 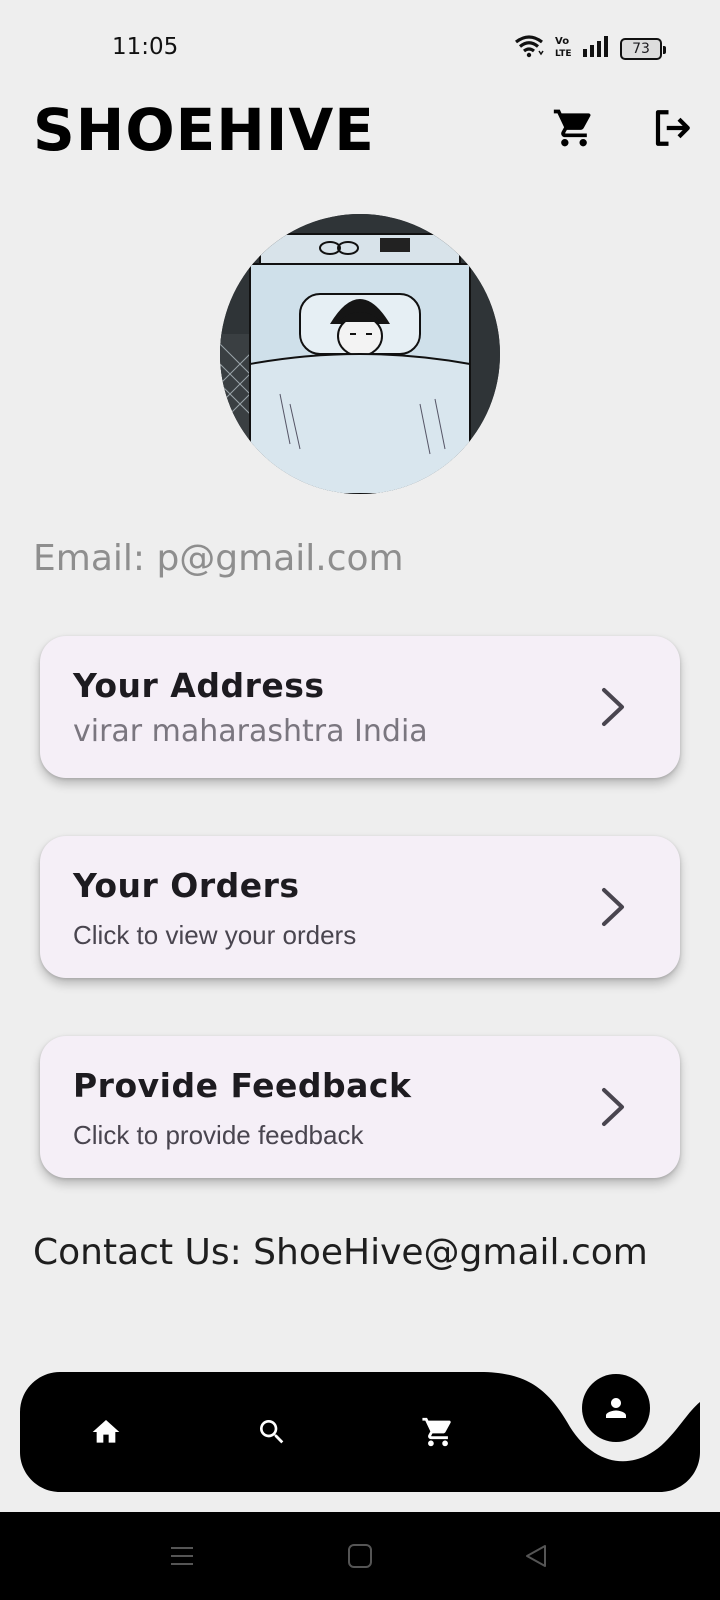 I want to click on back-button, so click(x=536, y=1556).